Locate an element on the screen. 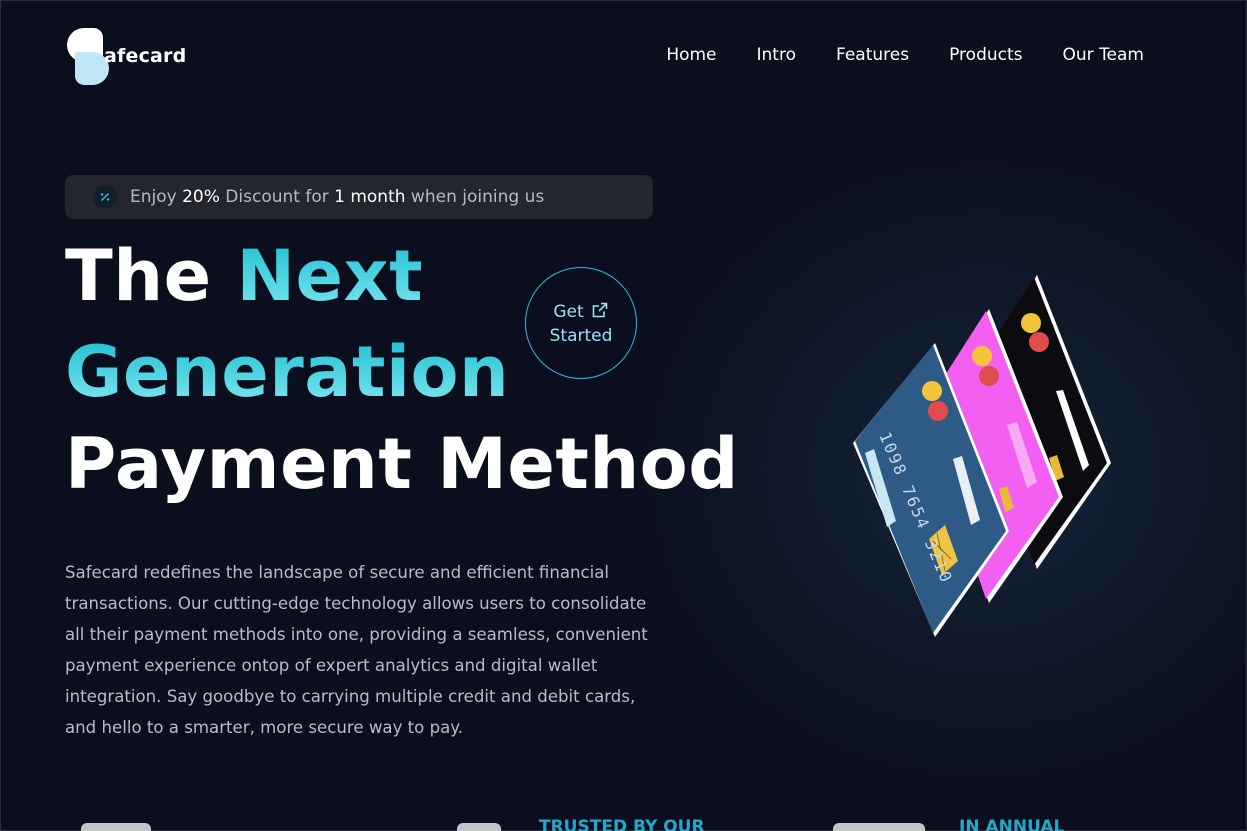  cta-label-get: Get is located at coordinates (568, 312).